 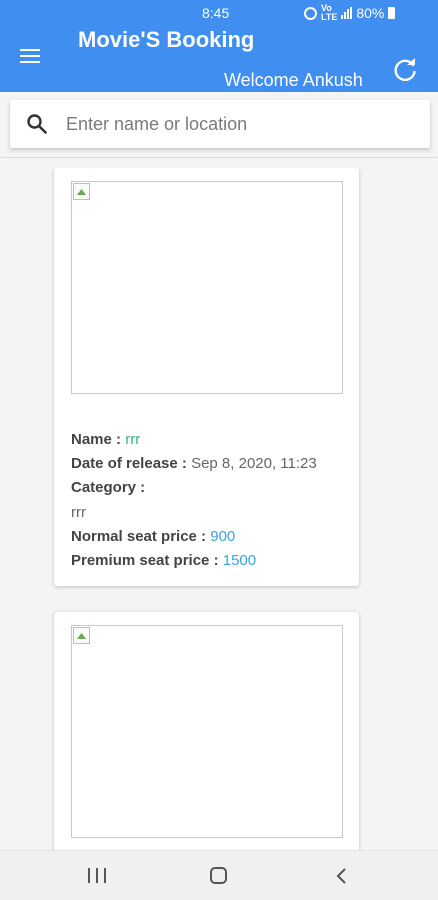 I want to click on movie-category-row: Category :, so click(x=211, y=488).